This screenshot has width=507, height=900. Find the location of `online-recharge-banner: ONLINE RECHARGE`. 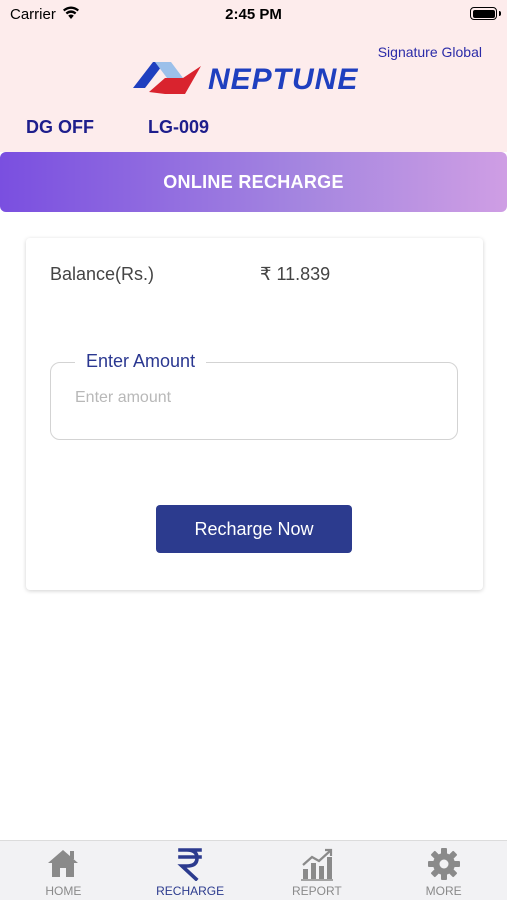

online-recharge-banner: ONLINE RECHARGE is located at coordinates (253, 182).